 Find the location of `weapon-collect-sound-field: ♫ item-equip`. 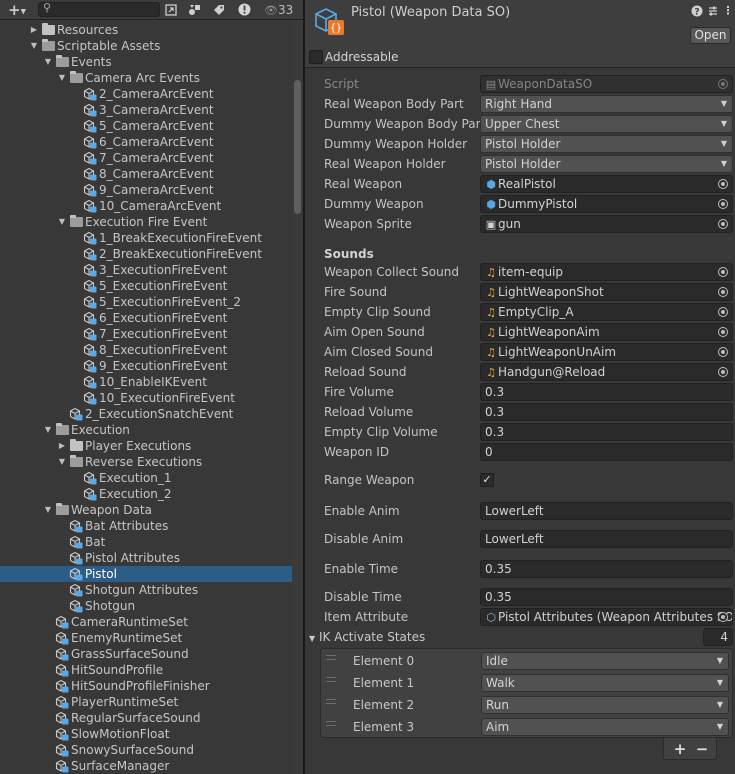

weapon-collect-sound-field: ♫ item-equip is located at coordinates (606, 272).